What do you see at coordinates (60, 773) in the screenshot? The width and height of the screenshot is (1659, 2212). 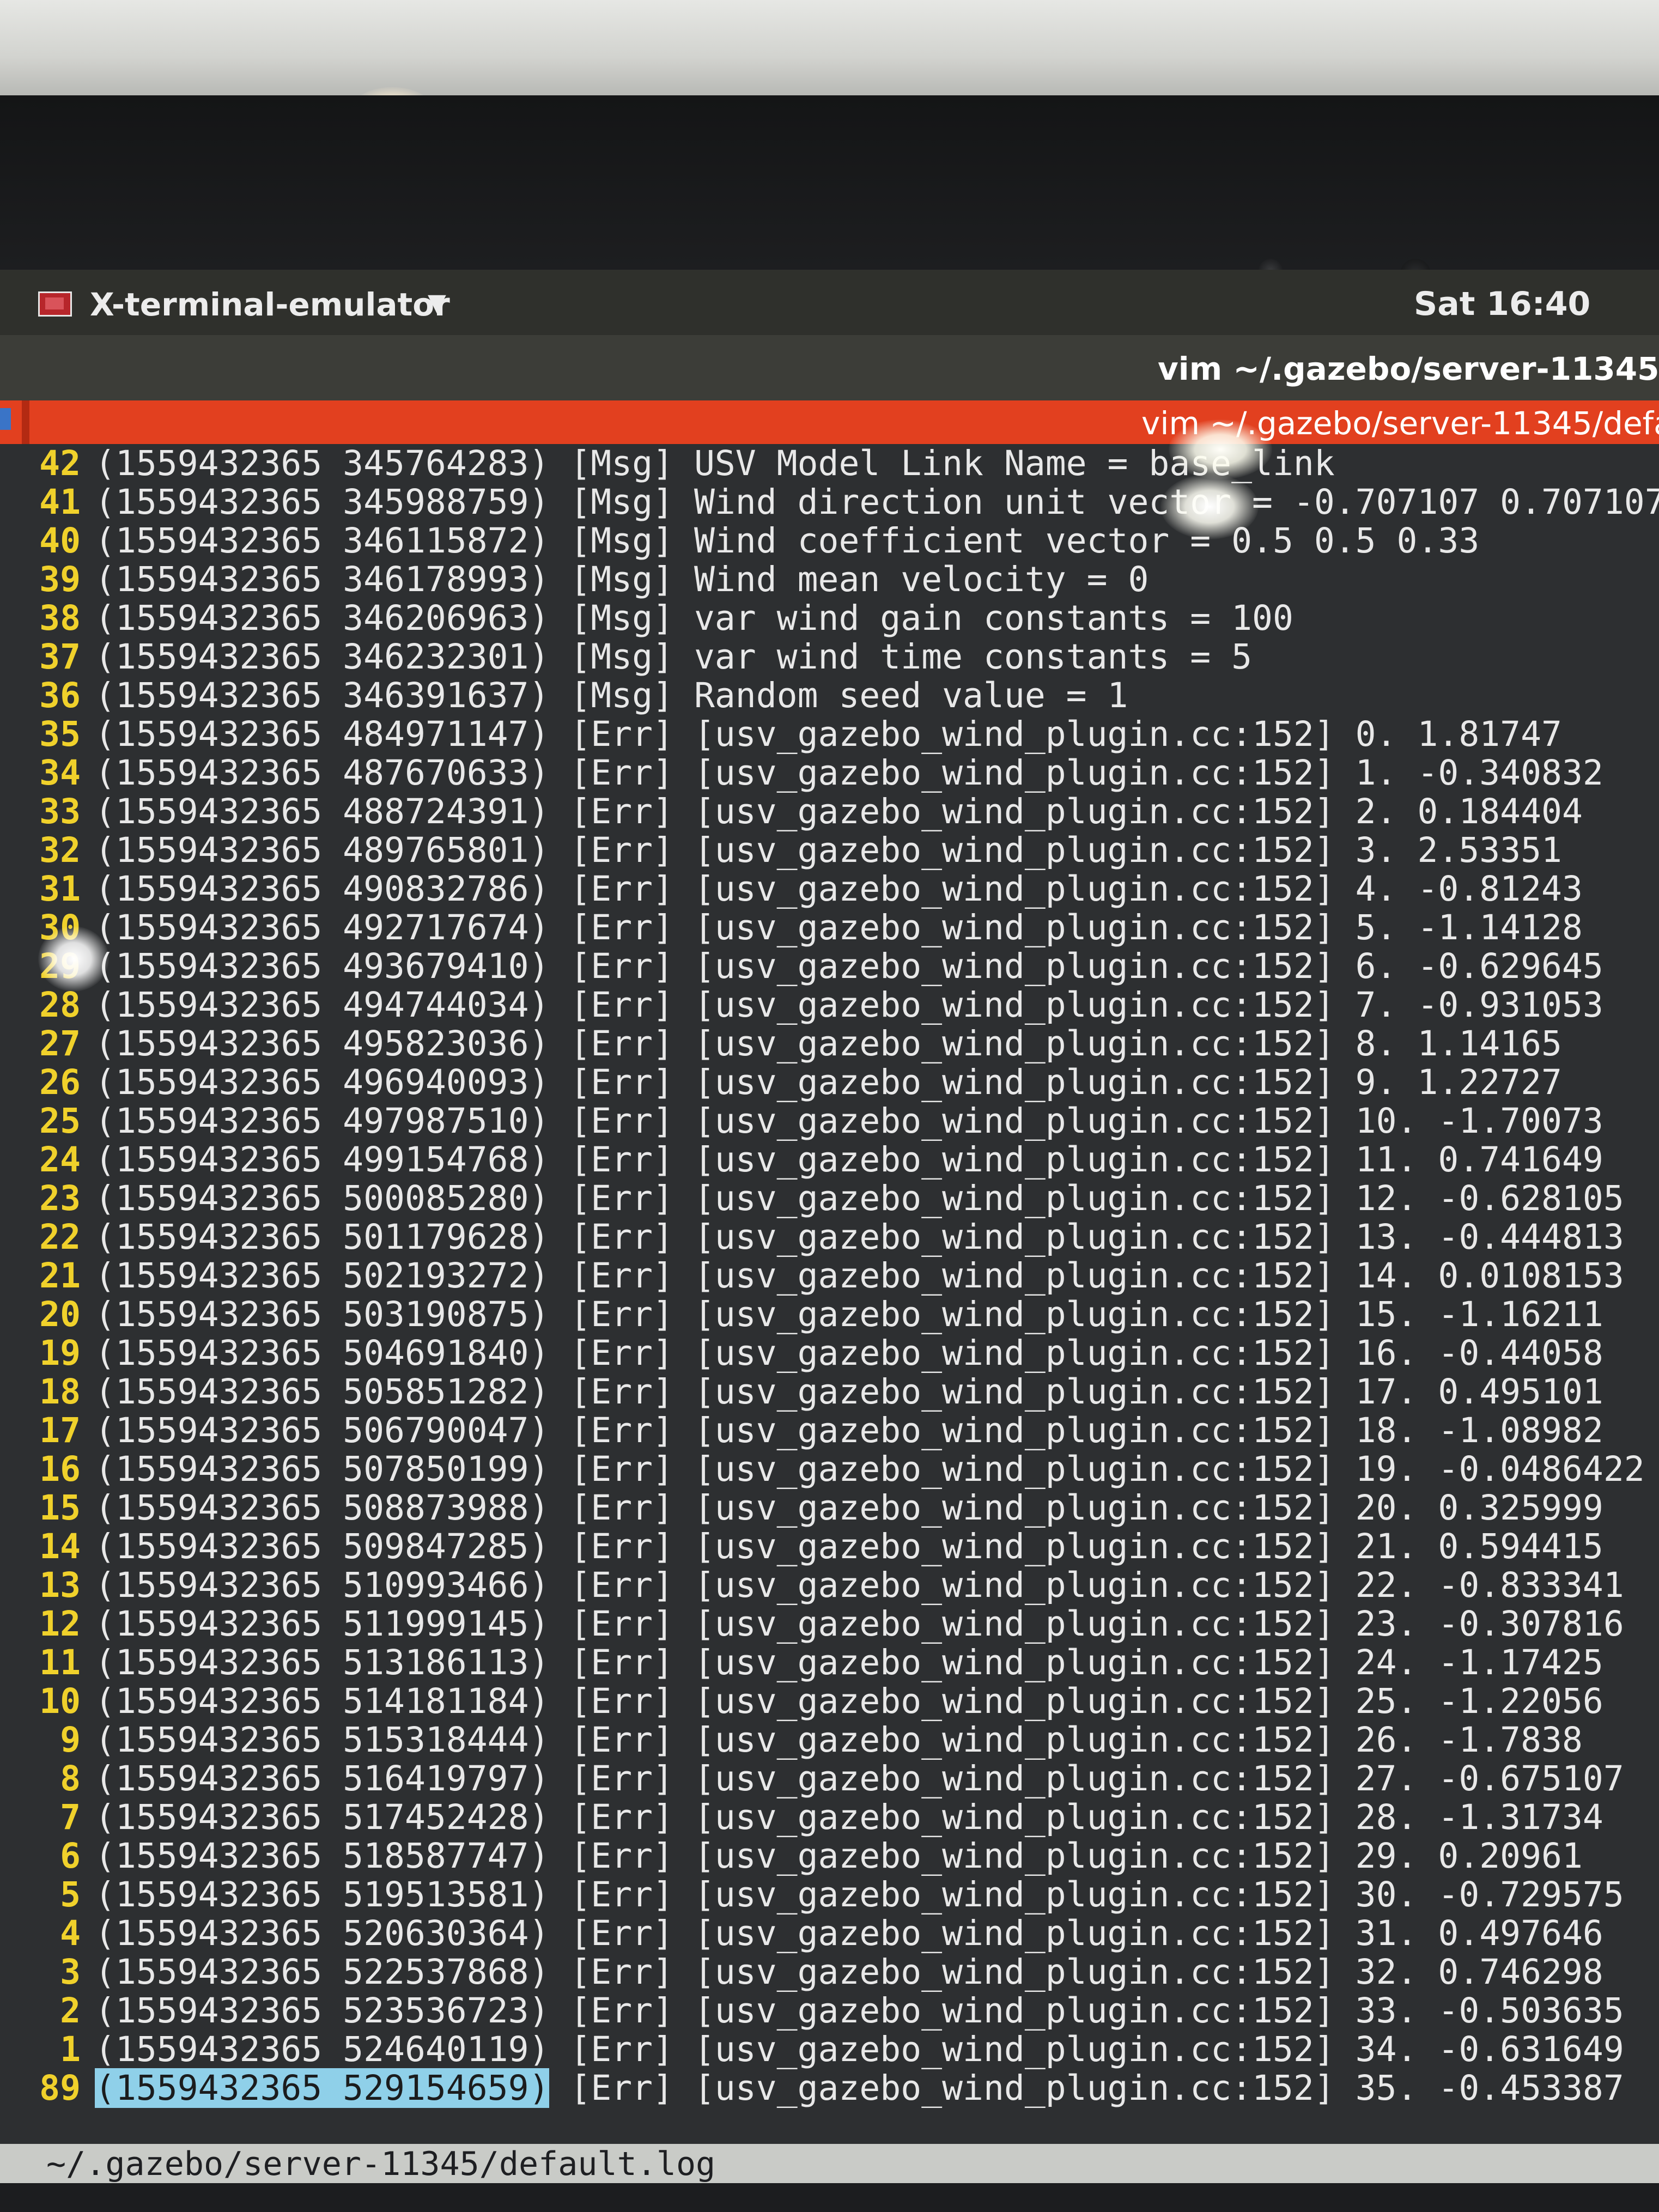 I see `line-number: 34` at bounding box center [60, 773].